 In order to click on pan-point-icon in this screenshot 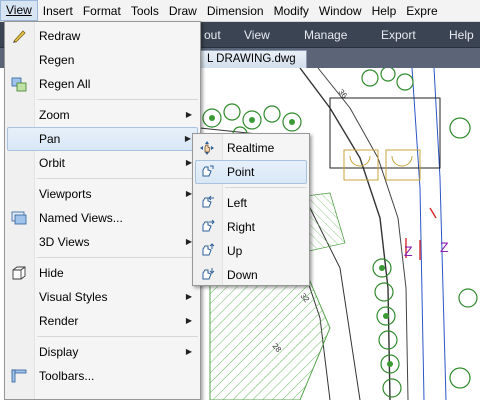, I will do `click(208, 171)`.